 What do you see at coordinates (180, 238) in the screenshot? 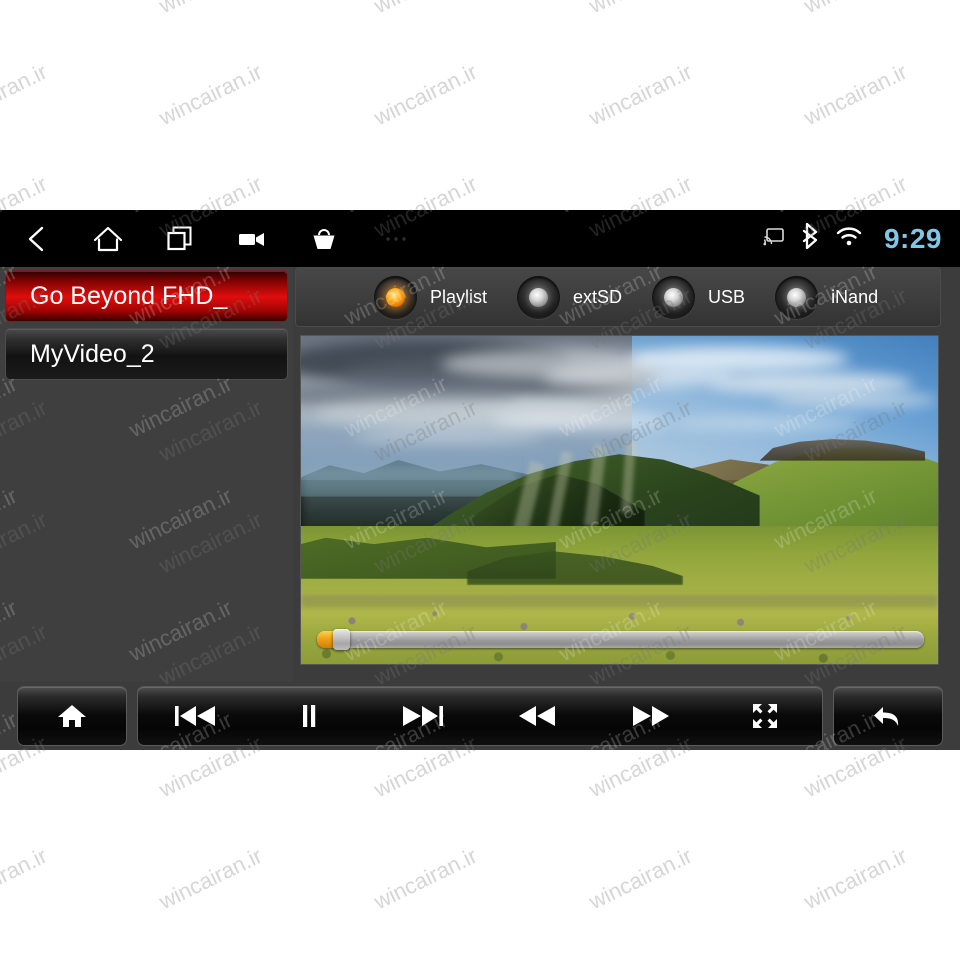
I see `recents-icon` at bounding box center [180, 238].